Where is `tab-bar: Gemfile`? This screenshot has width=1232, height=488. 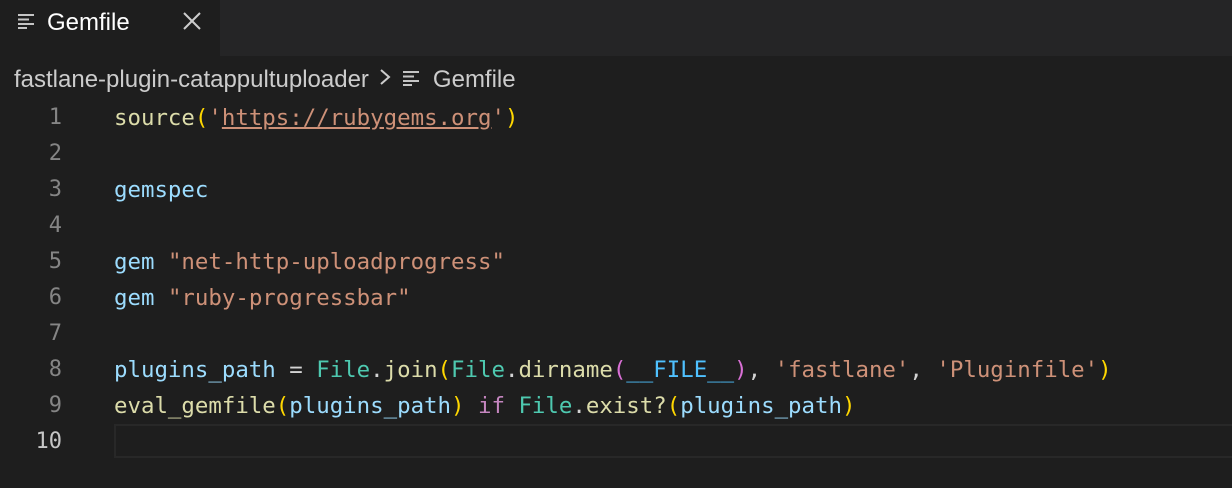
tab-bar: Gemfile is located at coordinates (616, 28).